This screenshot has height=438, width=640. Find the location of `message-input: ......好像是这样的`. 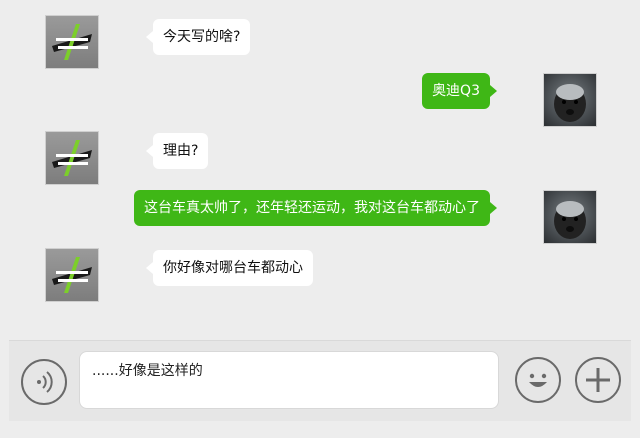

message-input: ......好像是这样的 is located at coordinates (289, 380).